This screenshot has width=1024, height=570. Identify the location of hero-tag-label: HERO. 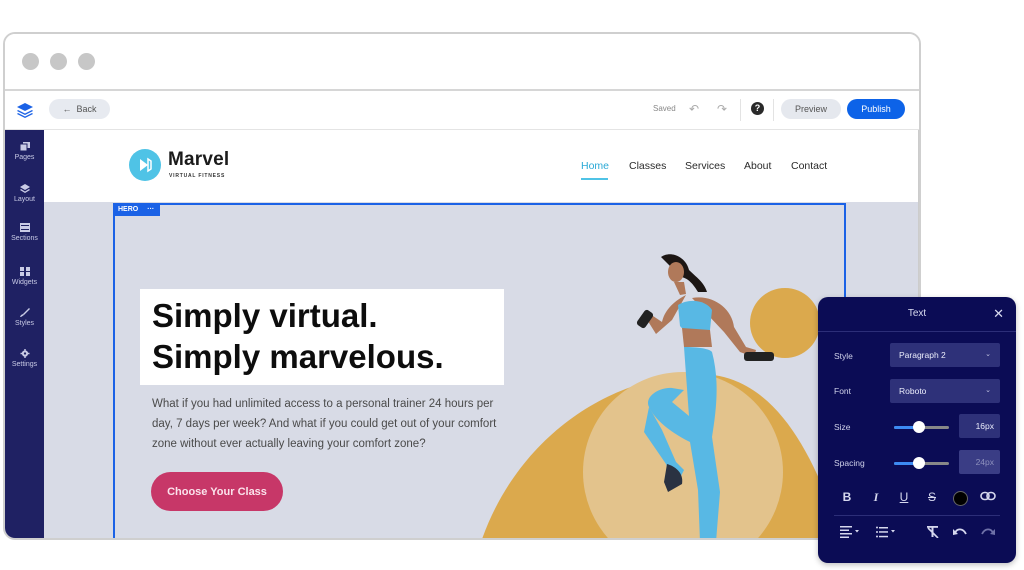
(128, 209).